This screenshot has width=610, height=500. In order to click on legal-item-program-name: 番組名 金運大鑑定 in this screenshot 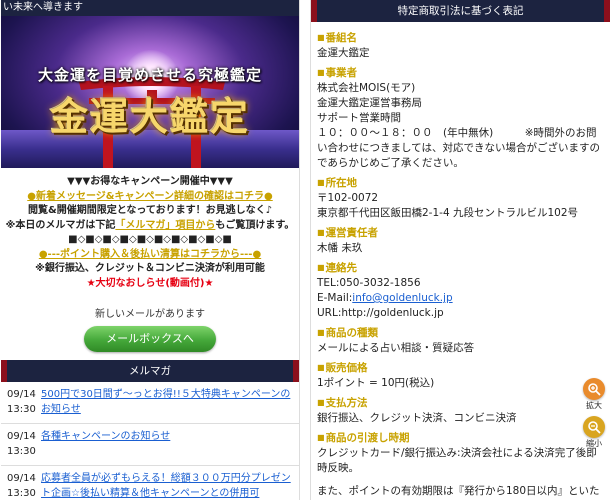, I will do `click(460, 46)`.